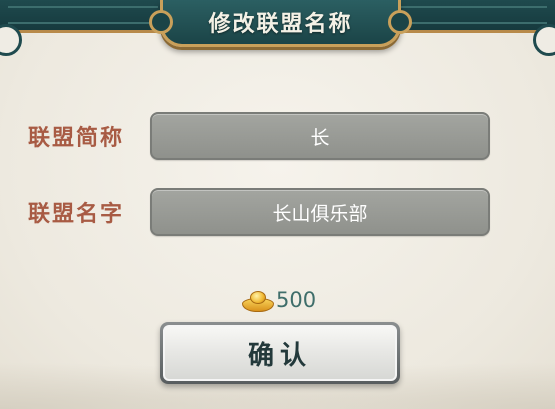 This screenshot has width=555, height=409. I want to click on abbrev-row: 联盟简称 长, so click(277, 136).